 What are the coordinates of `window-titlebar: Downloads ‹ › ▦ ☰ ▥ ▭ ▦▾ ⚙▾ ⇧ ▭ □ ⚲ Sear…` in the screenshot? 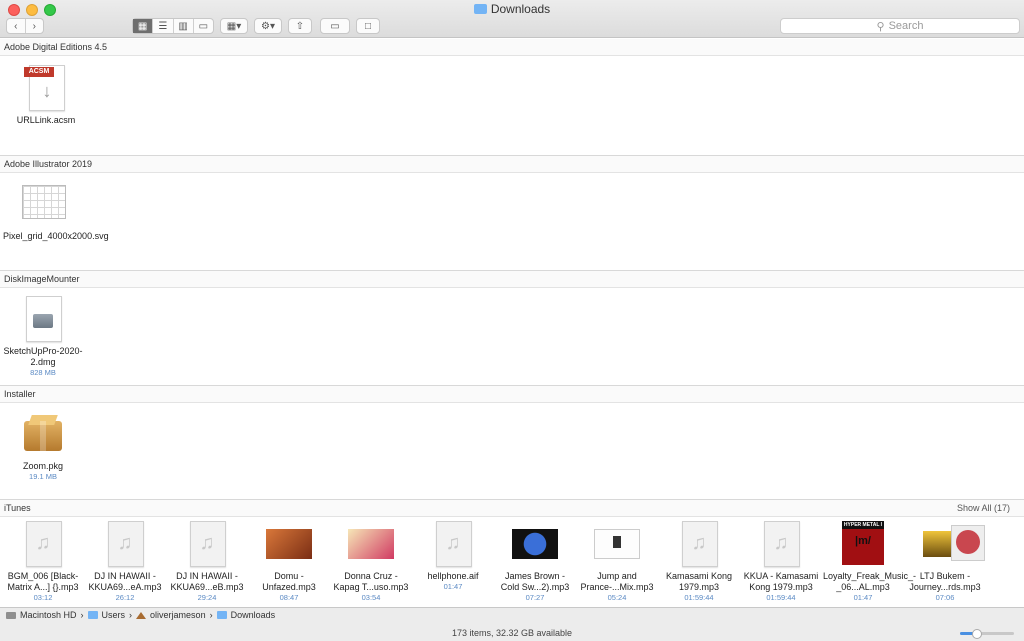 It's located at (512, 19).